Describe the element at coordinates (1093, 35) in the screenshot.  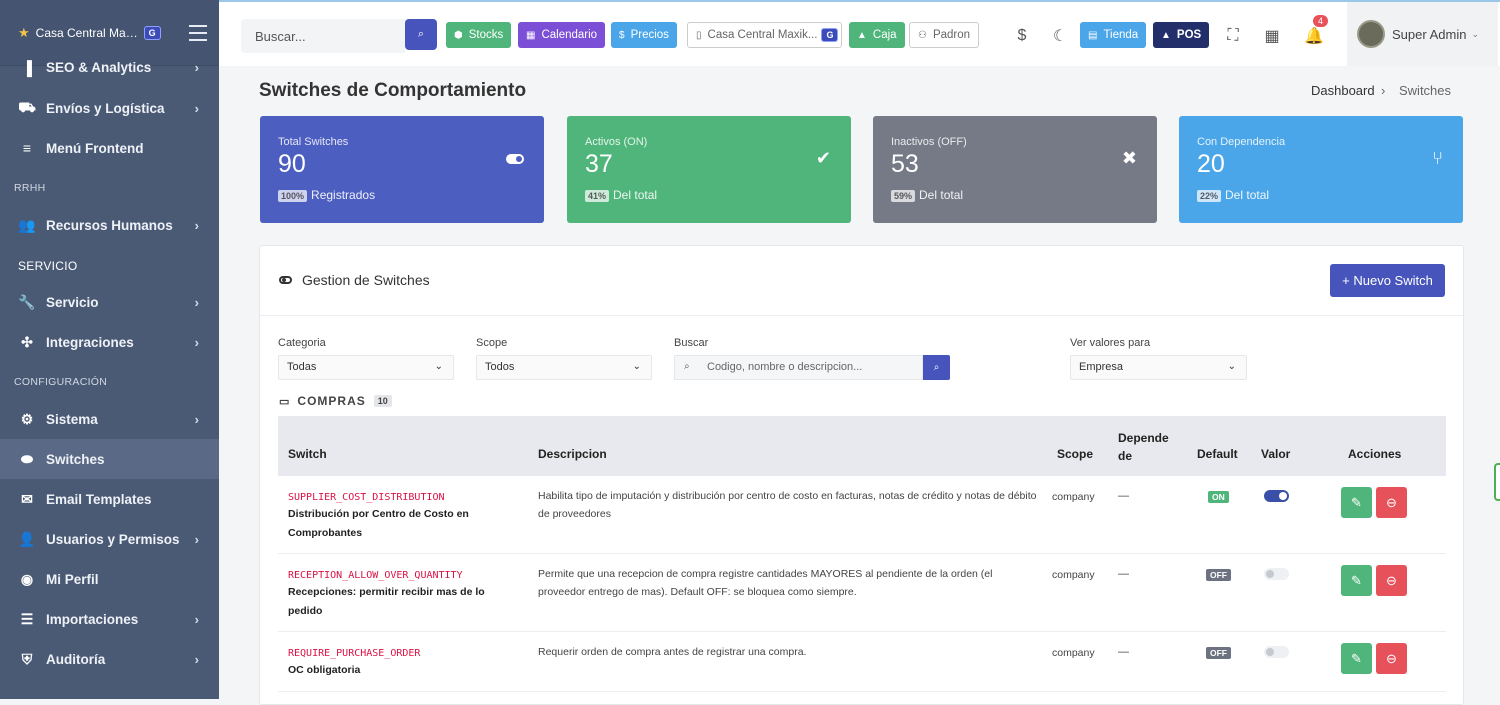
I see `store-icon: ▤` at that location.